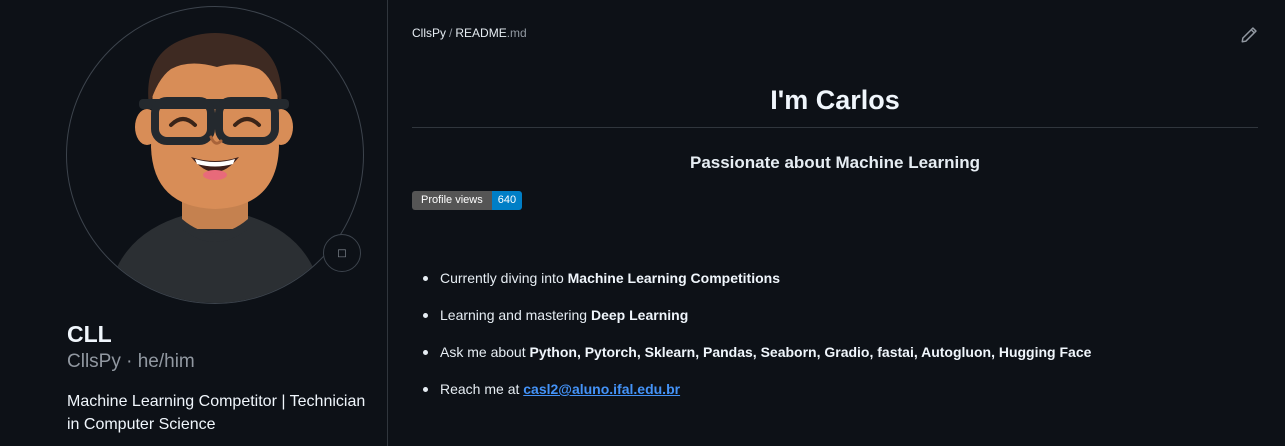 This screenshot has width=1285, height=446. What do you see at coordinates (835, 127) in the screenshot?
I see `title-divider` at bounding box center [835, 127].